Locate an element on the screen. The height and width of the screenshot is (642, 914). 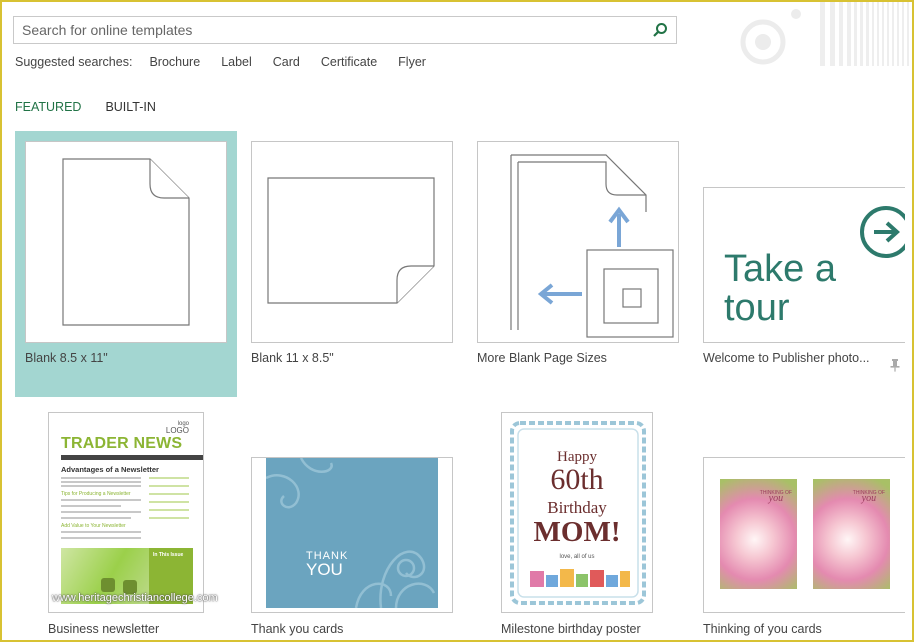
newsletter-title: TRADER NEWS is located at coordinates (122, 443).